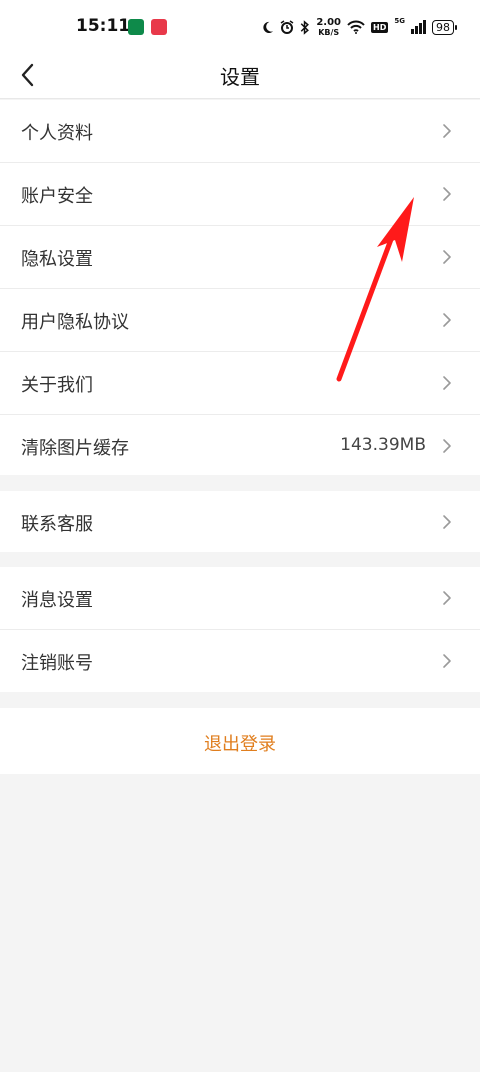  What do you see at coordinates (75, 322) in the screenshot?
I see `settings-item-label: 用户隐私协议` at bounding box center [75, 322].